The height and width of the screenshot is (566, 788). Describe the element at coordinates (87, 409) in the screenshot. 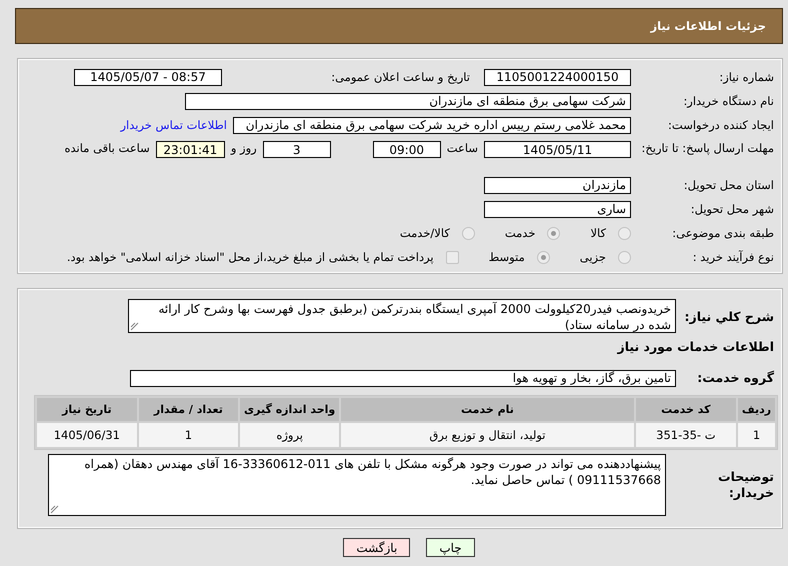

I see `column-header: تاریخ نیاز` at that location.